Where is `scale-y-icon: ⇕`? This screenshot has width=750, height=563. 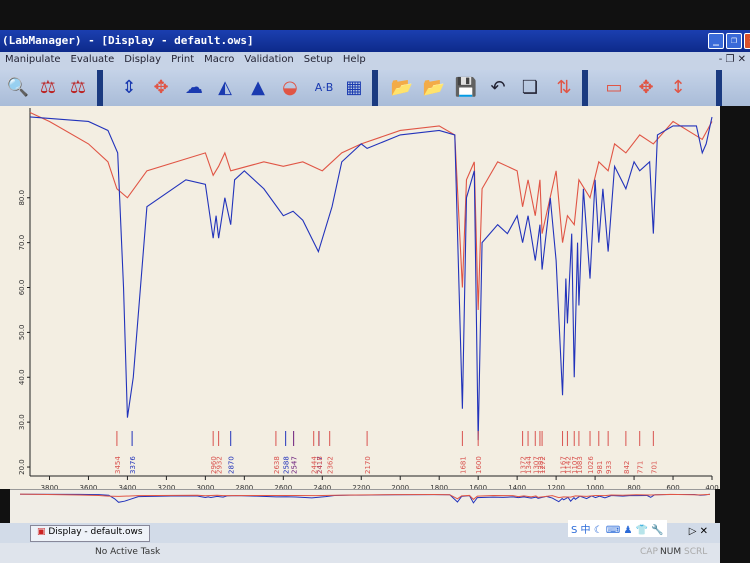
scale-y-icon: ⇕ is located at coordinates (129, 87).